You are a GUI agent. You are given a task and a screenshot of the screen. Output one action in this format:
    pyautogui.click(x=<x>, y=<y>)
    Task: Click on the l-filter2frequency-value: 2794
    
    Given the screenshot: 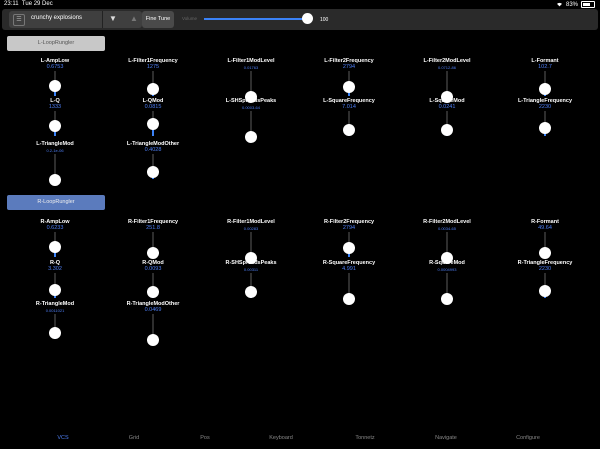 What is the action you would take?
    pyautogui.click(x=349, y=67)
    